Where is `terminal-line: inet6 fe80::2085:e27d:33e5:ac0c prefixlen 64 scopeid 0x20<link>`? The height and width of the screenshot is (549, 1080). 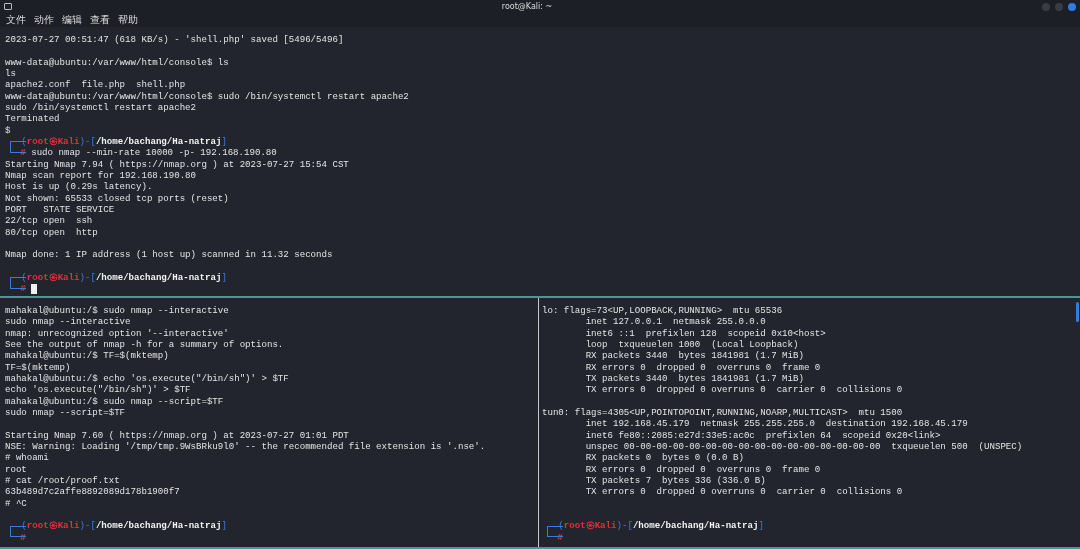
terminal-line: inet6 fe80::2085:e27d:33e5:ac0c prefixlen 64 scopeid 0x20<link> is located at coordinates (763, 435).